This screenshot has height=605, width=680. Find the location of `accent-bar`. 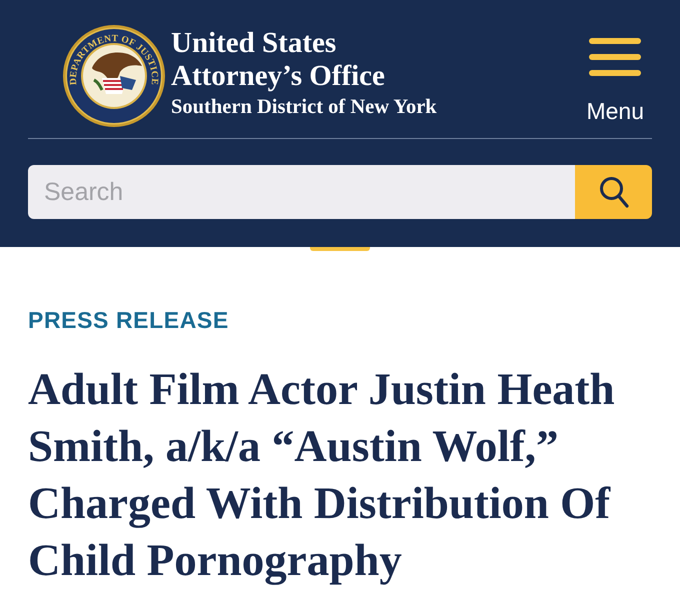

accent-bar is located at coordinates (340, 249).